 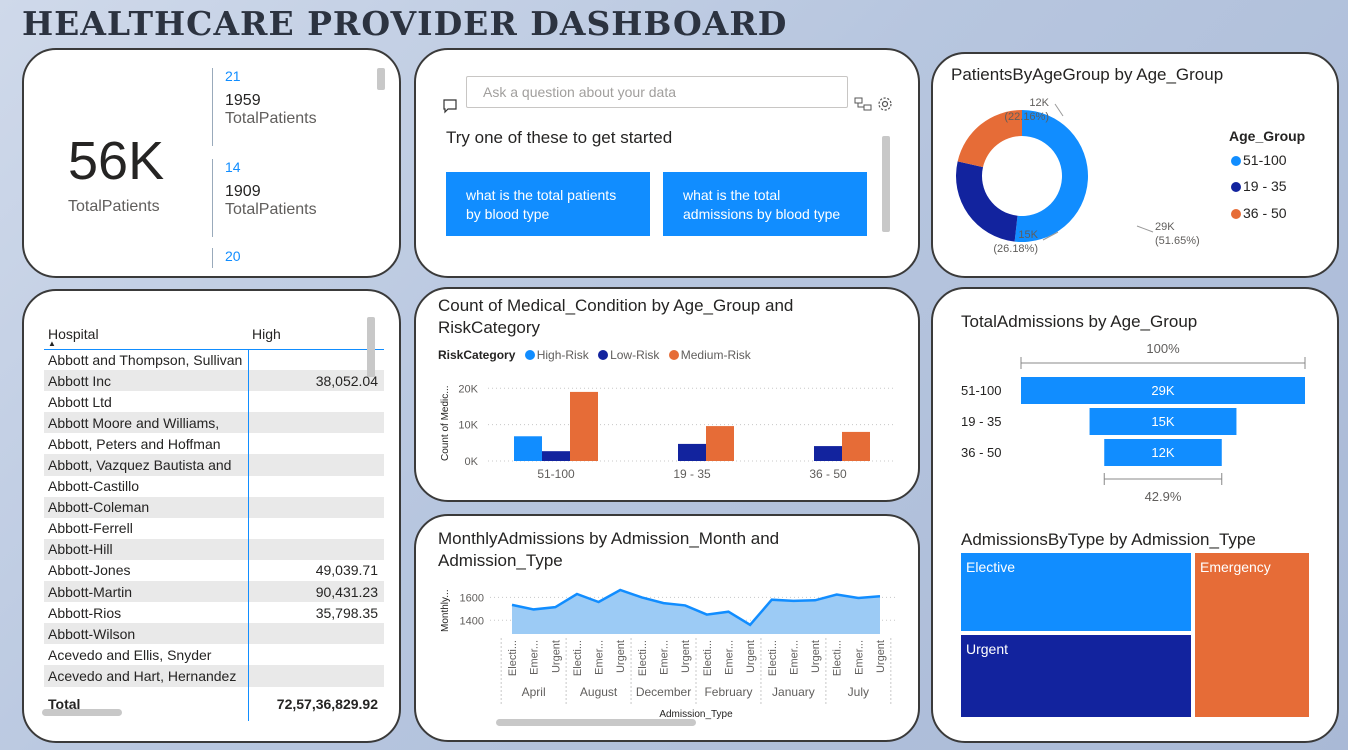 I want to click on table-row: Abbott-Wilson, so click(x=214, y=634).